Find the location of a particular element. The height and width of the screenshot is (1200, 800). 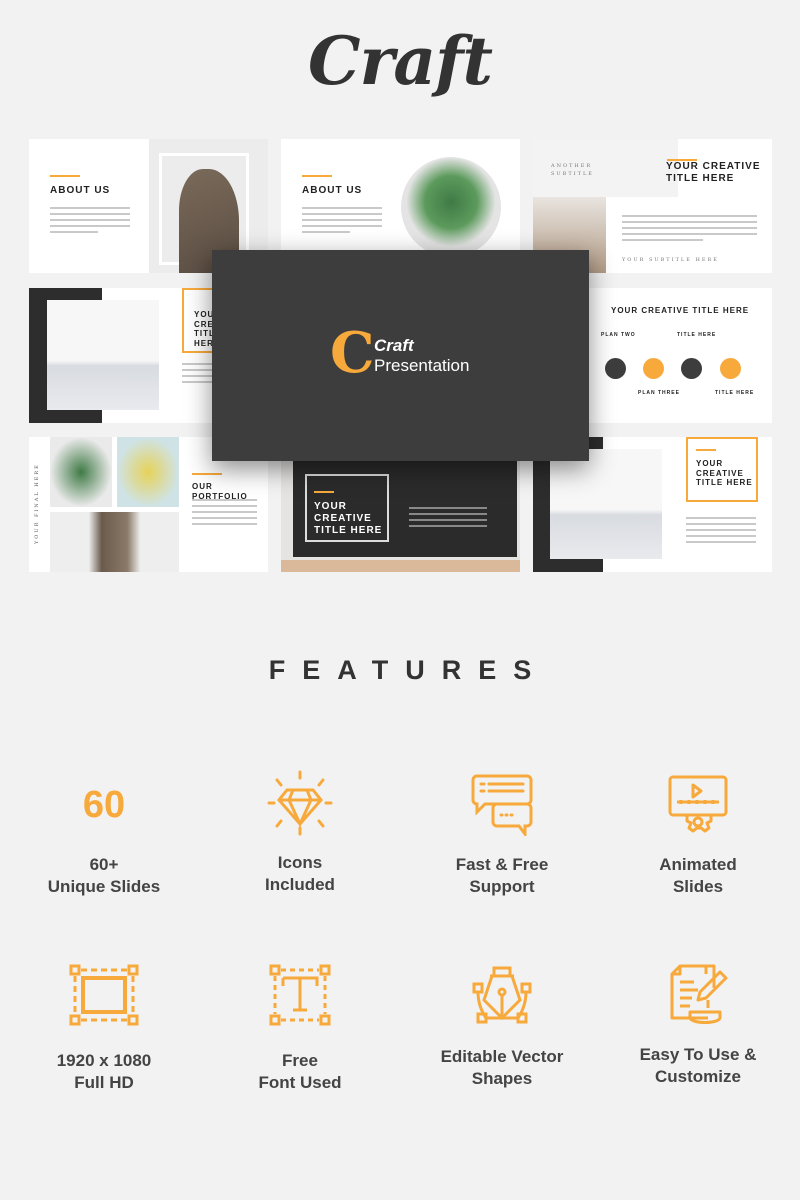

feature-vector: Editable Vector Shapes is located at coordinates (502, 1026).